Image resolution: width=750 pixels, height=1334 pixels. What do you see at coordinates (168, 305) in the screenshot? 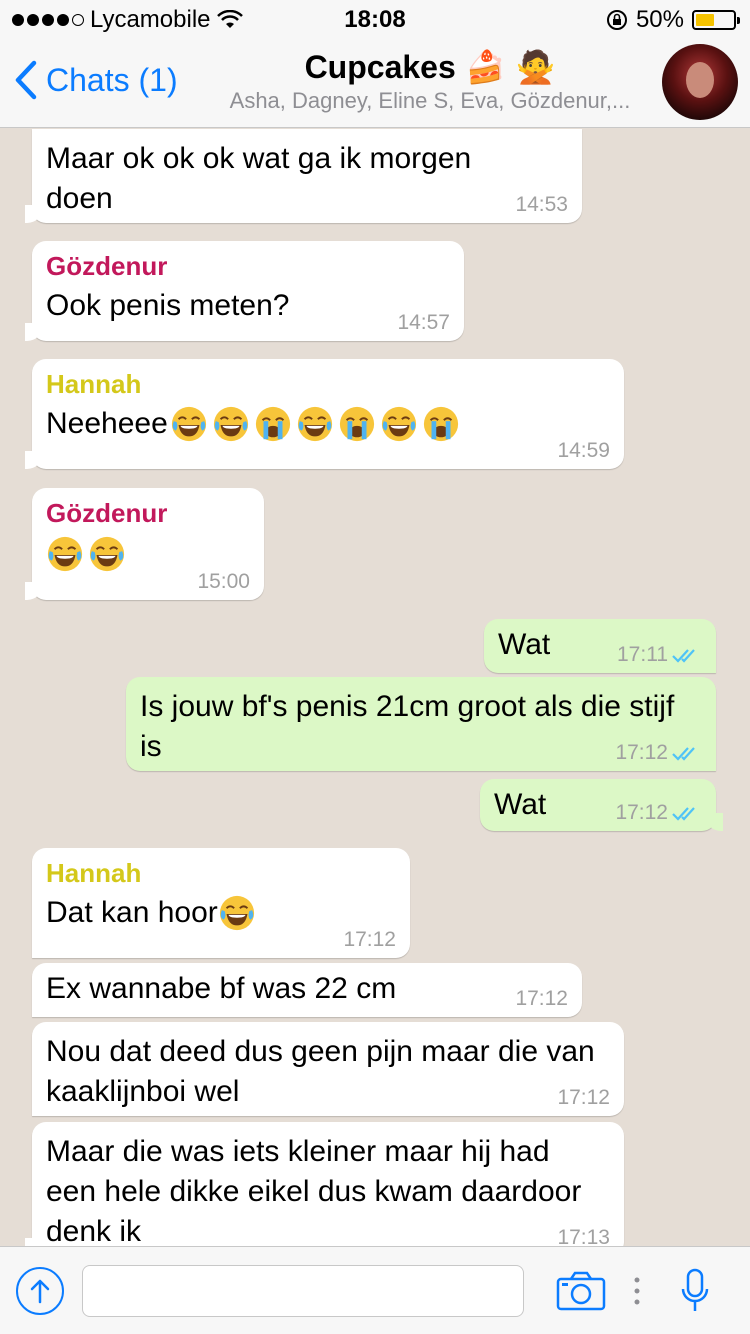
I see `message-text: Ook penis meten?` at bounding box center [168, 305].